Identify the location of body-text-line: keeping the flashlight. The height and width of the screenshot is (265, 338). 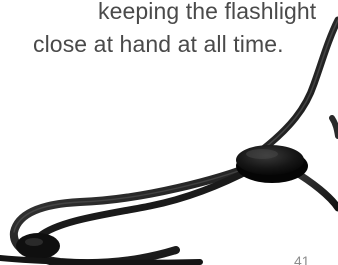
(207, 12).